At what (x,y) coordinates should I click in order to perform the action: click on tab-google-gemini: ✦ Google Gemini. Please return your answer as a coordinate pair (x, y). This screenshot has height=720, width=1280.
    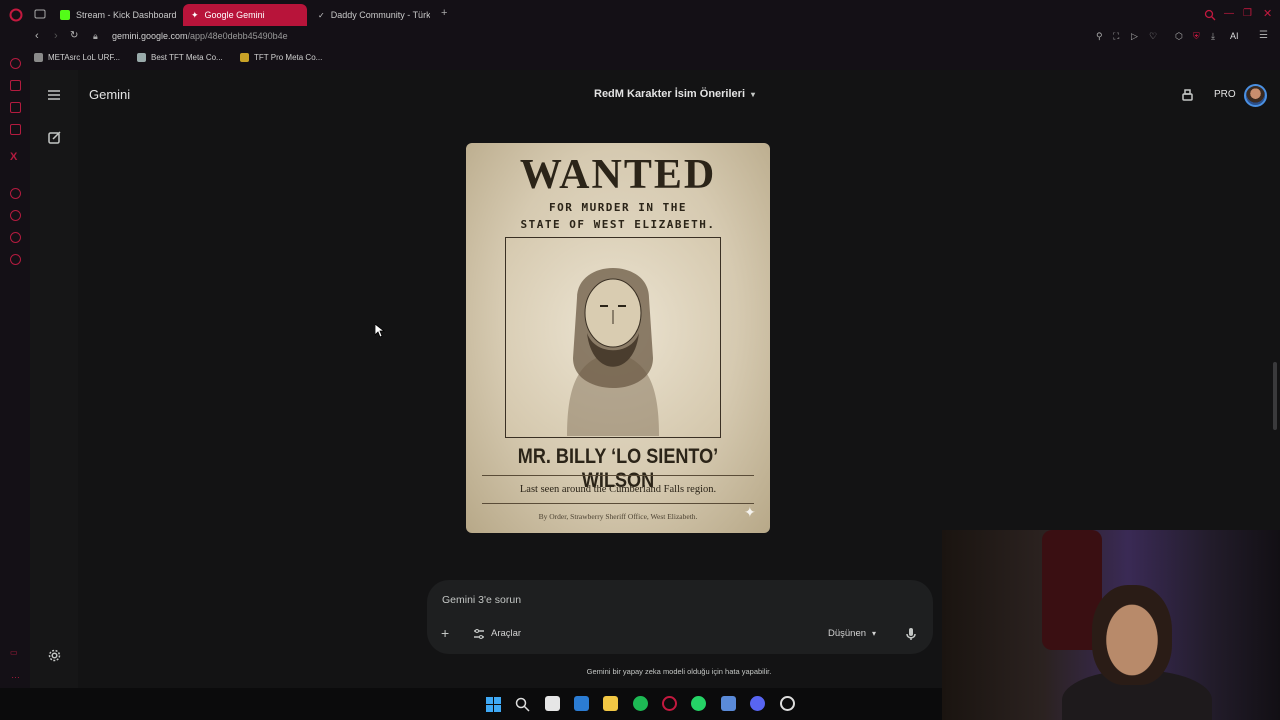
    Looking at the image, I should click on (245, 15).